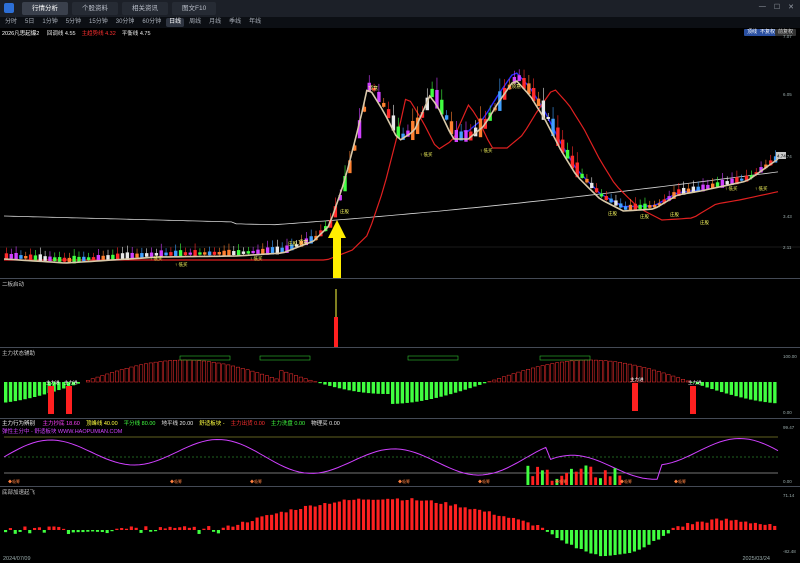 The image size is (800, 563). I want to click on period-1: 5日, so click(29, 22).